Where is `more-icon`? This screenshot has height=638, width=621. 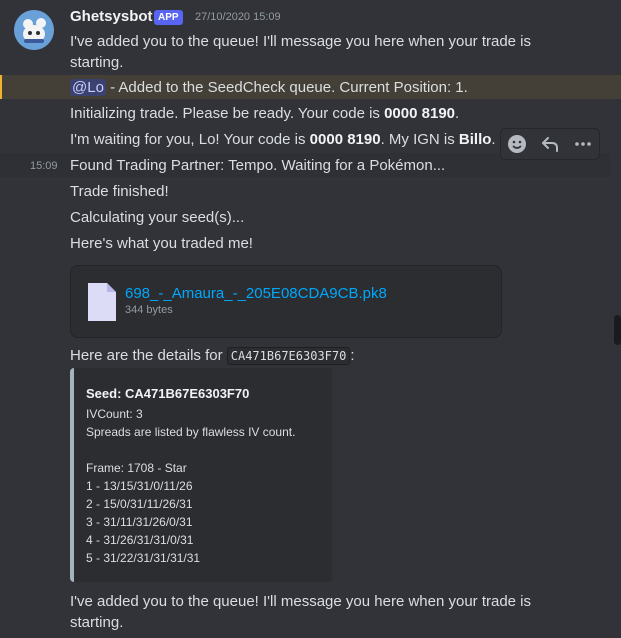
more-icon is located at coordinates (583, 144).